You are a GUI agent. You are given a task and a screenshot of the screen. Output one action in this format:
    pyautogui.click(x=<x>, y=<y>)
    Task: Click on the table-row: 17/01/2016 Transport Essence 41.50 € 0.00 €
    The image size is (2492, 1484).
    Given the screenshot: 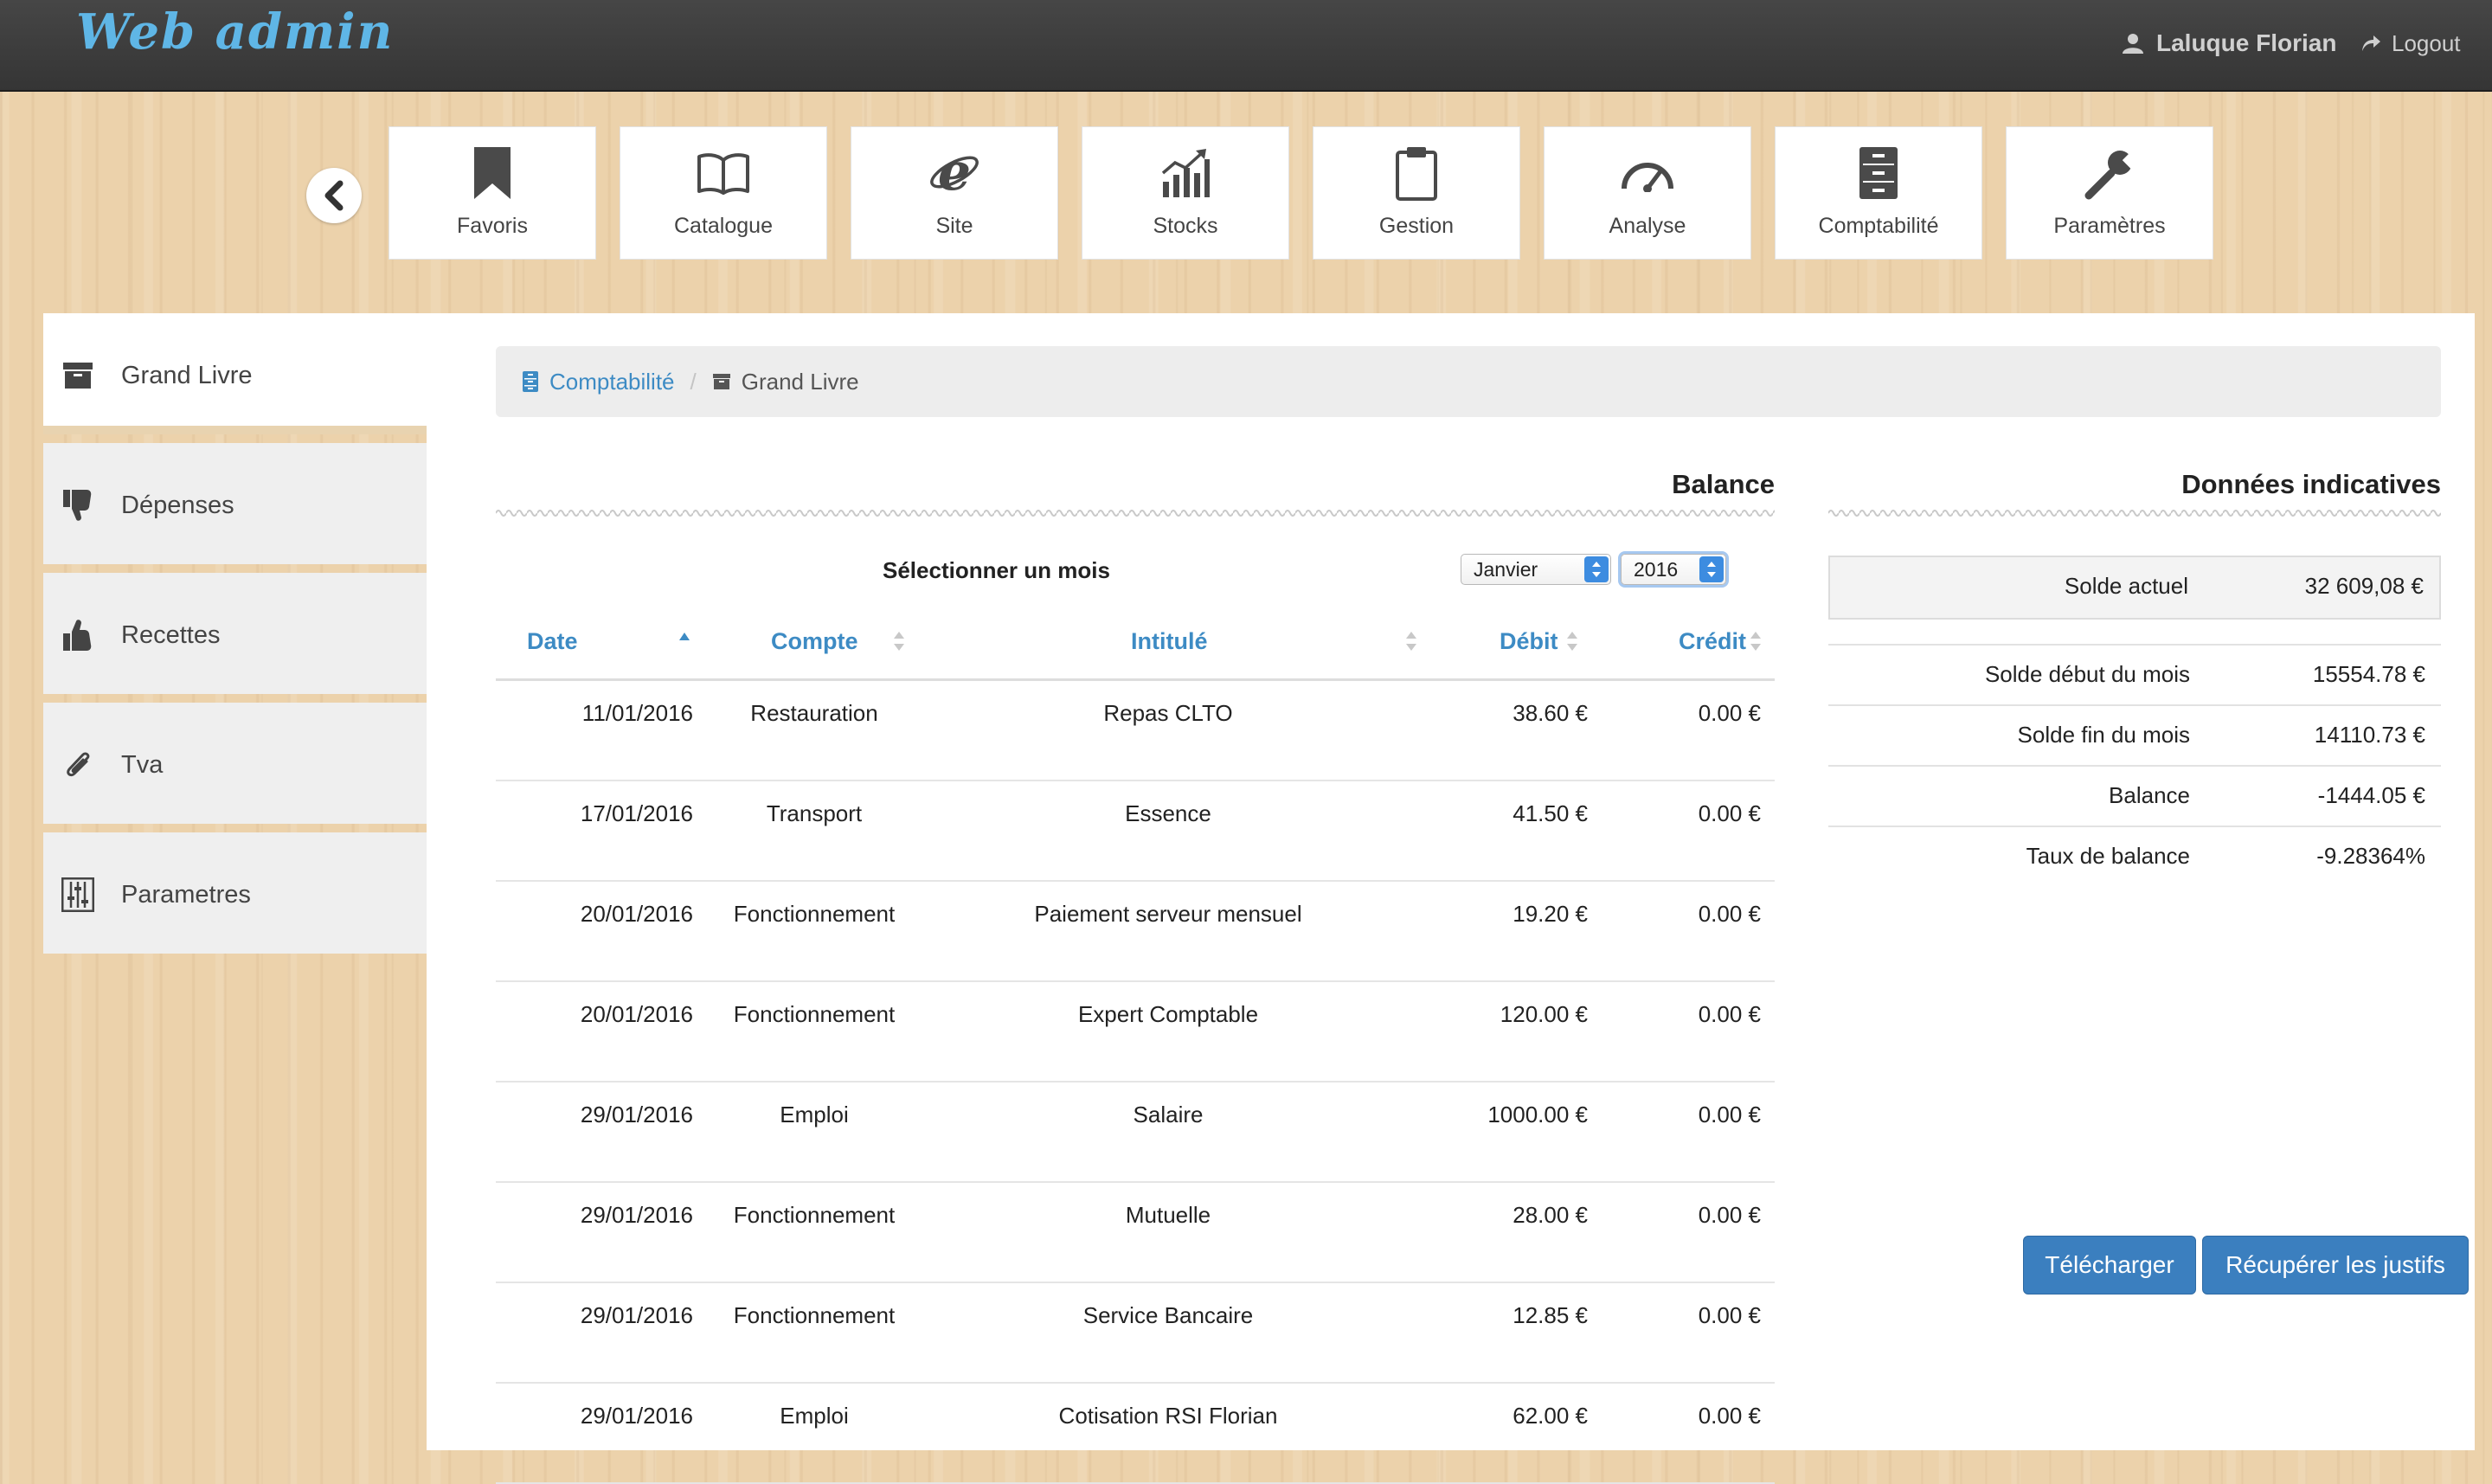 What is the action you would take?
    pyautogui.click(x=1136, y=832)
    